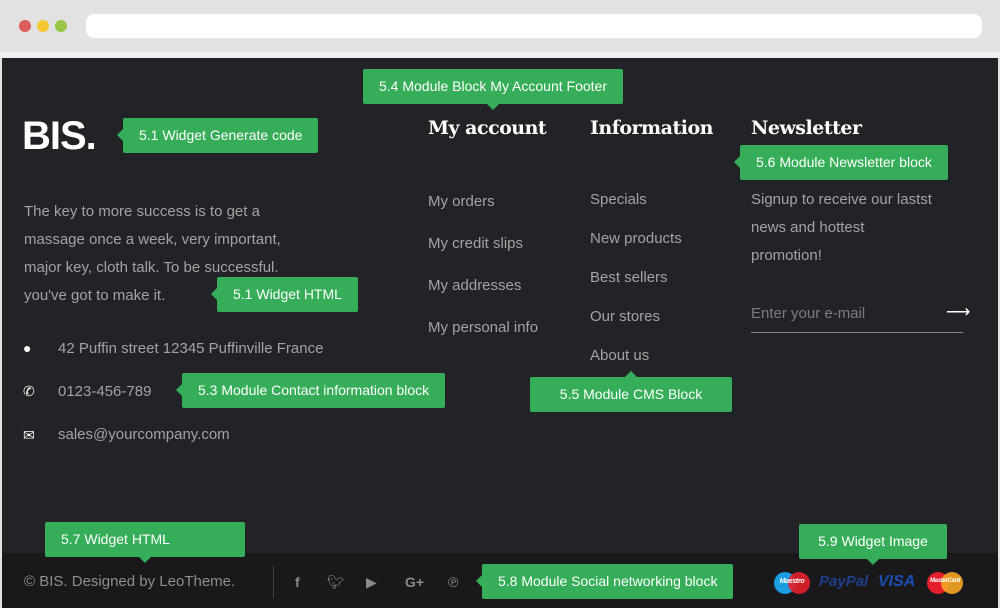 The image size is (1000, 608). Describe the element at coordinates (61, 26) in the screenshot. I see `maximize-window-icon` at that location.